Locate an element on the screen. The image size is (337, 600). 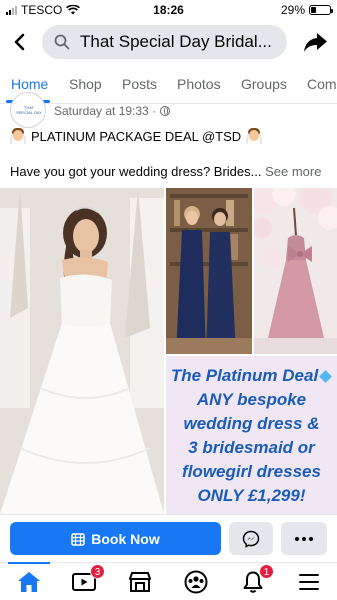
share-icon is located at coordinates (315, 42).